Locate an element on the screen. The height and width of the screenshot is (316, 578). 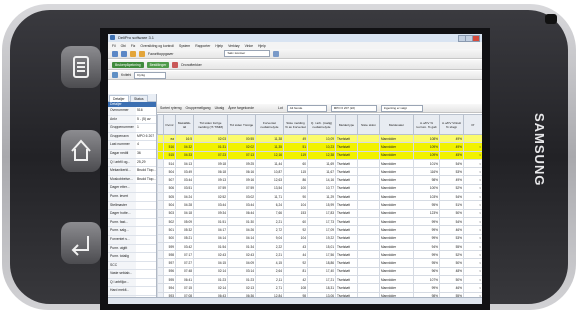
home-button is located at coordinates (81, 151).